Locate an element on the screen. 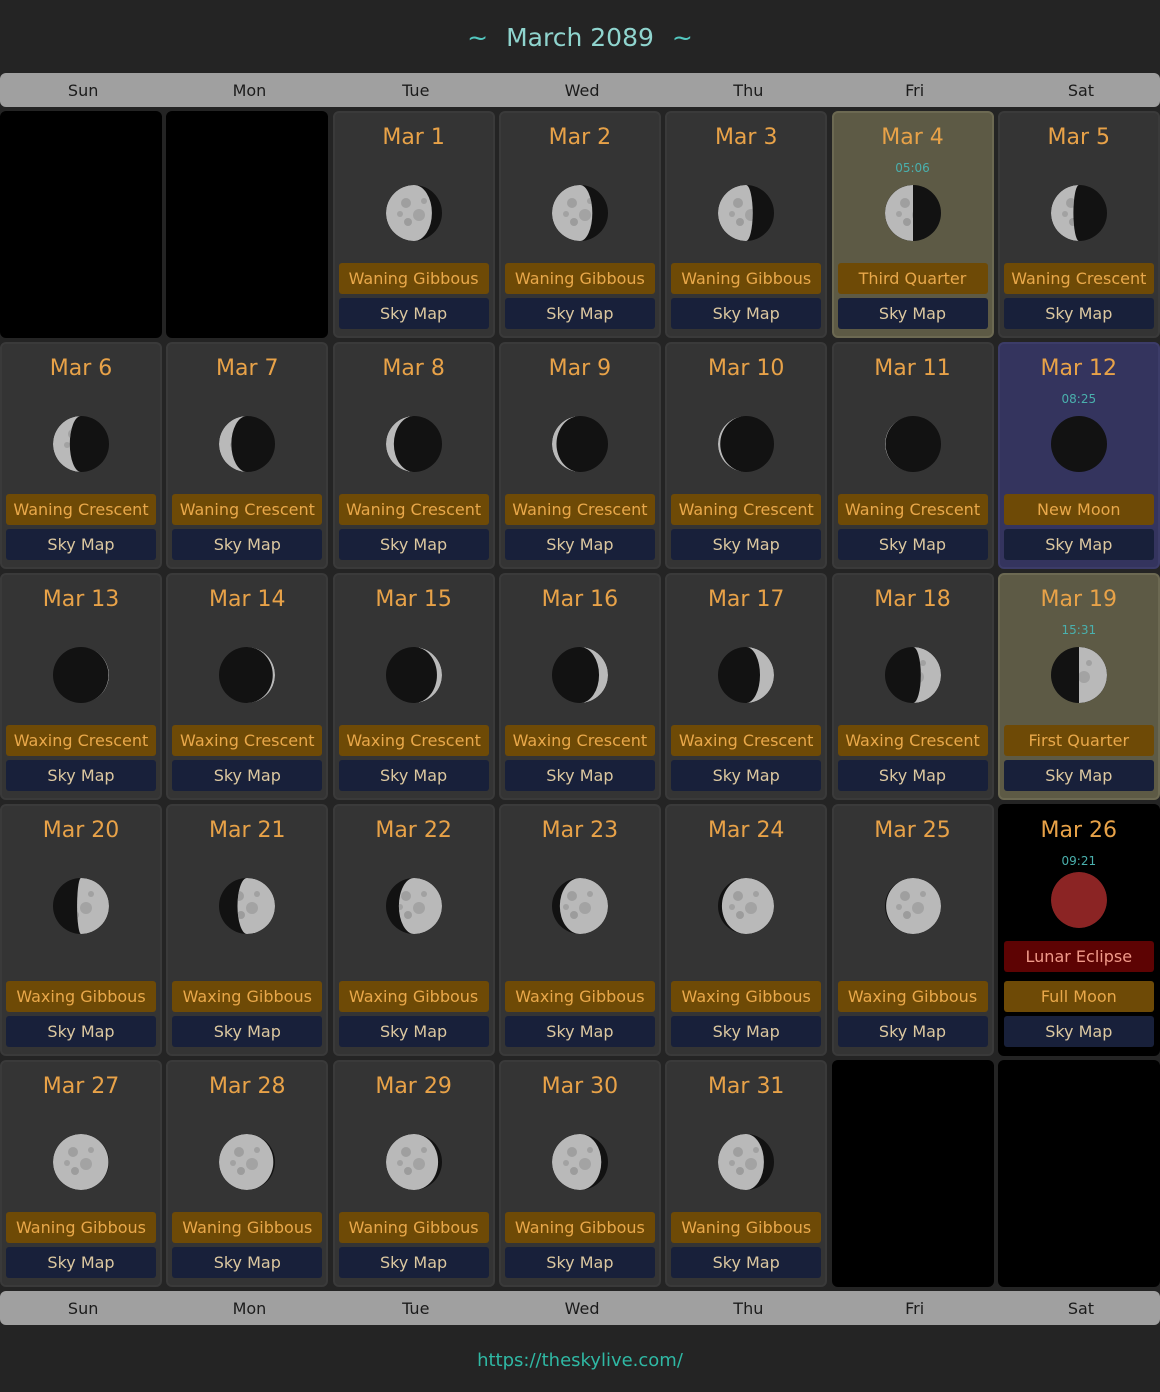 The height and width of the screenshot is (1392, 1160). weekday-wed: Wed is located at coordinates (582, 90).